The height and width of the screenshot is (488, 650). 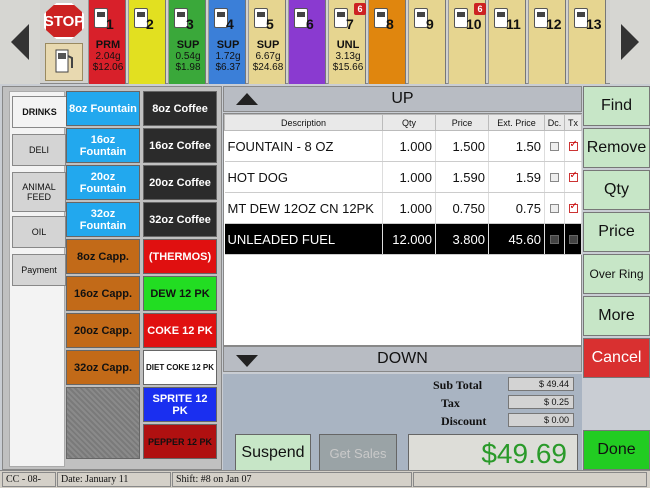 What do you see at coordinates (307, 42) in the screenshot?
I see `pump-6: 6` at bounding box center [307, 42].